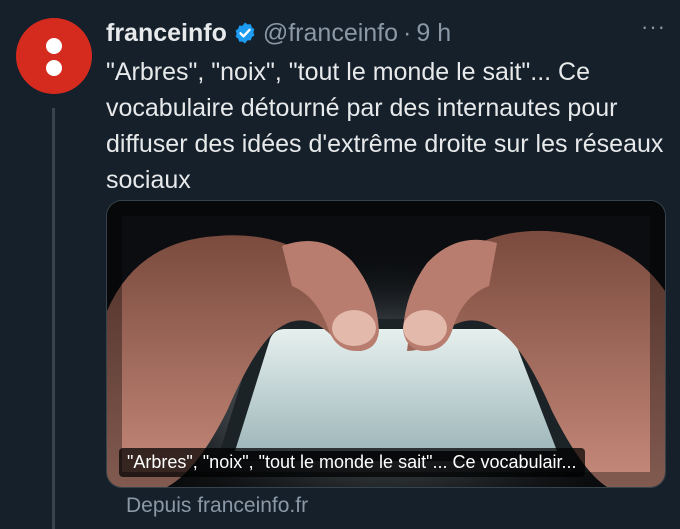 Image resolution: width=680 pixels, height=529 pixels. Describe the element at coordinates (245, 33) in the screenshot. I see `verified-badge-icon` at that location.